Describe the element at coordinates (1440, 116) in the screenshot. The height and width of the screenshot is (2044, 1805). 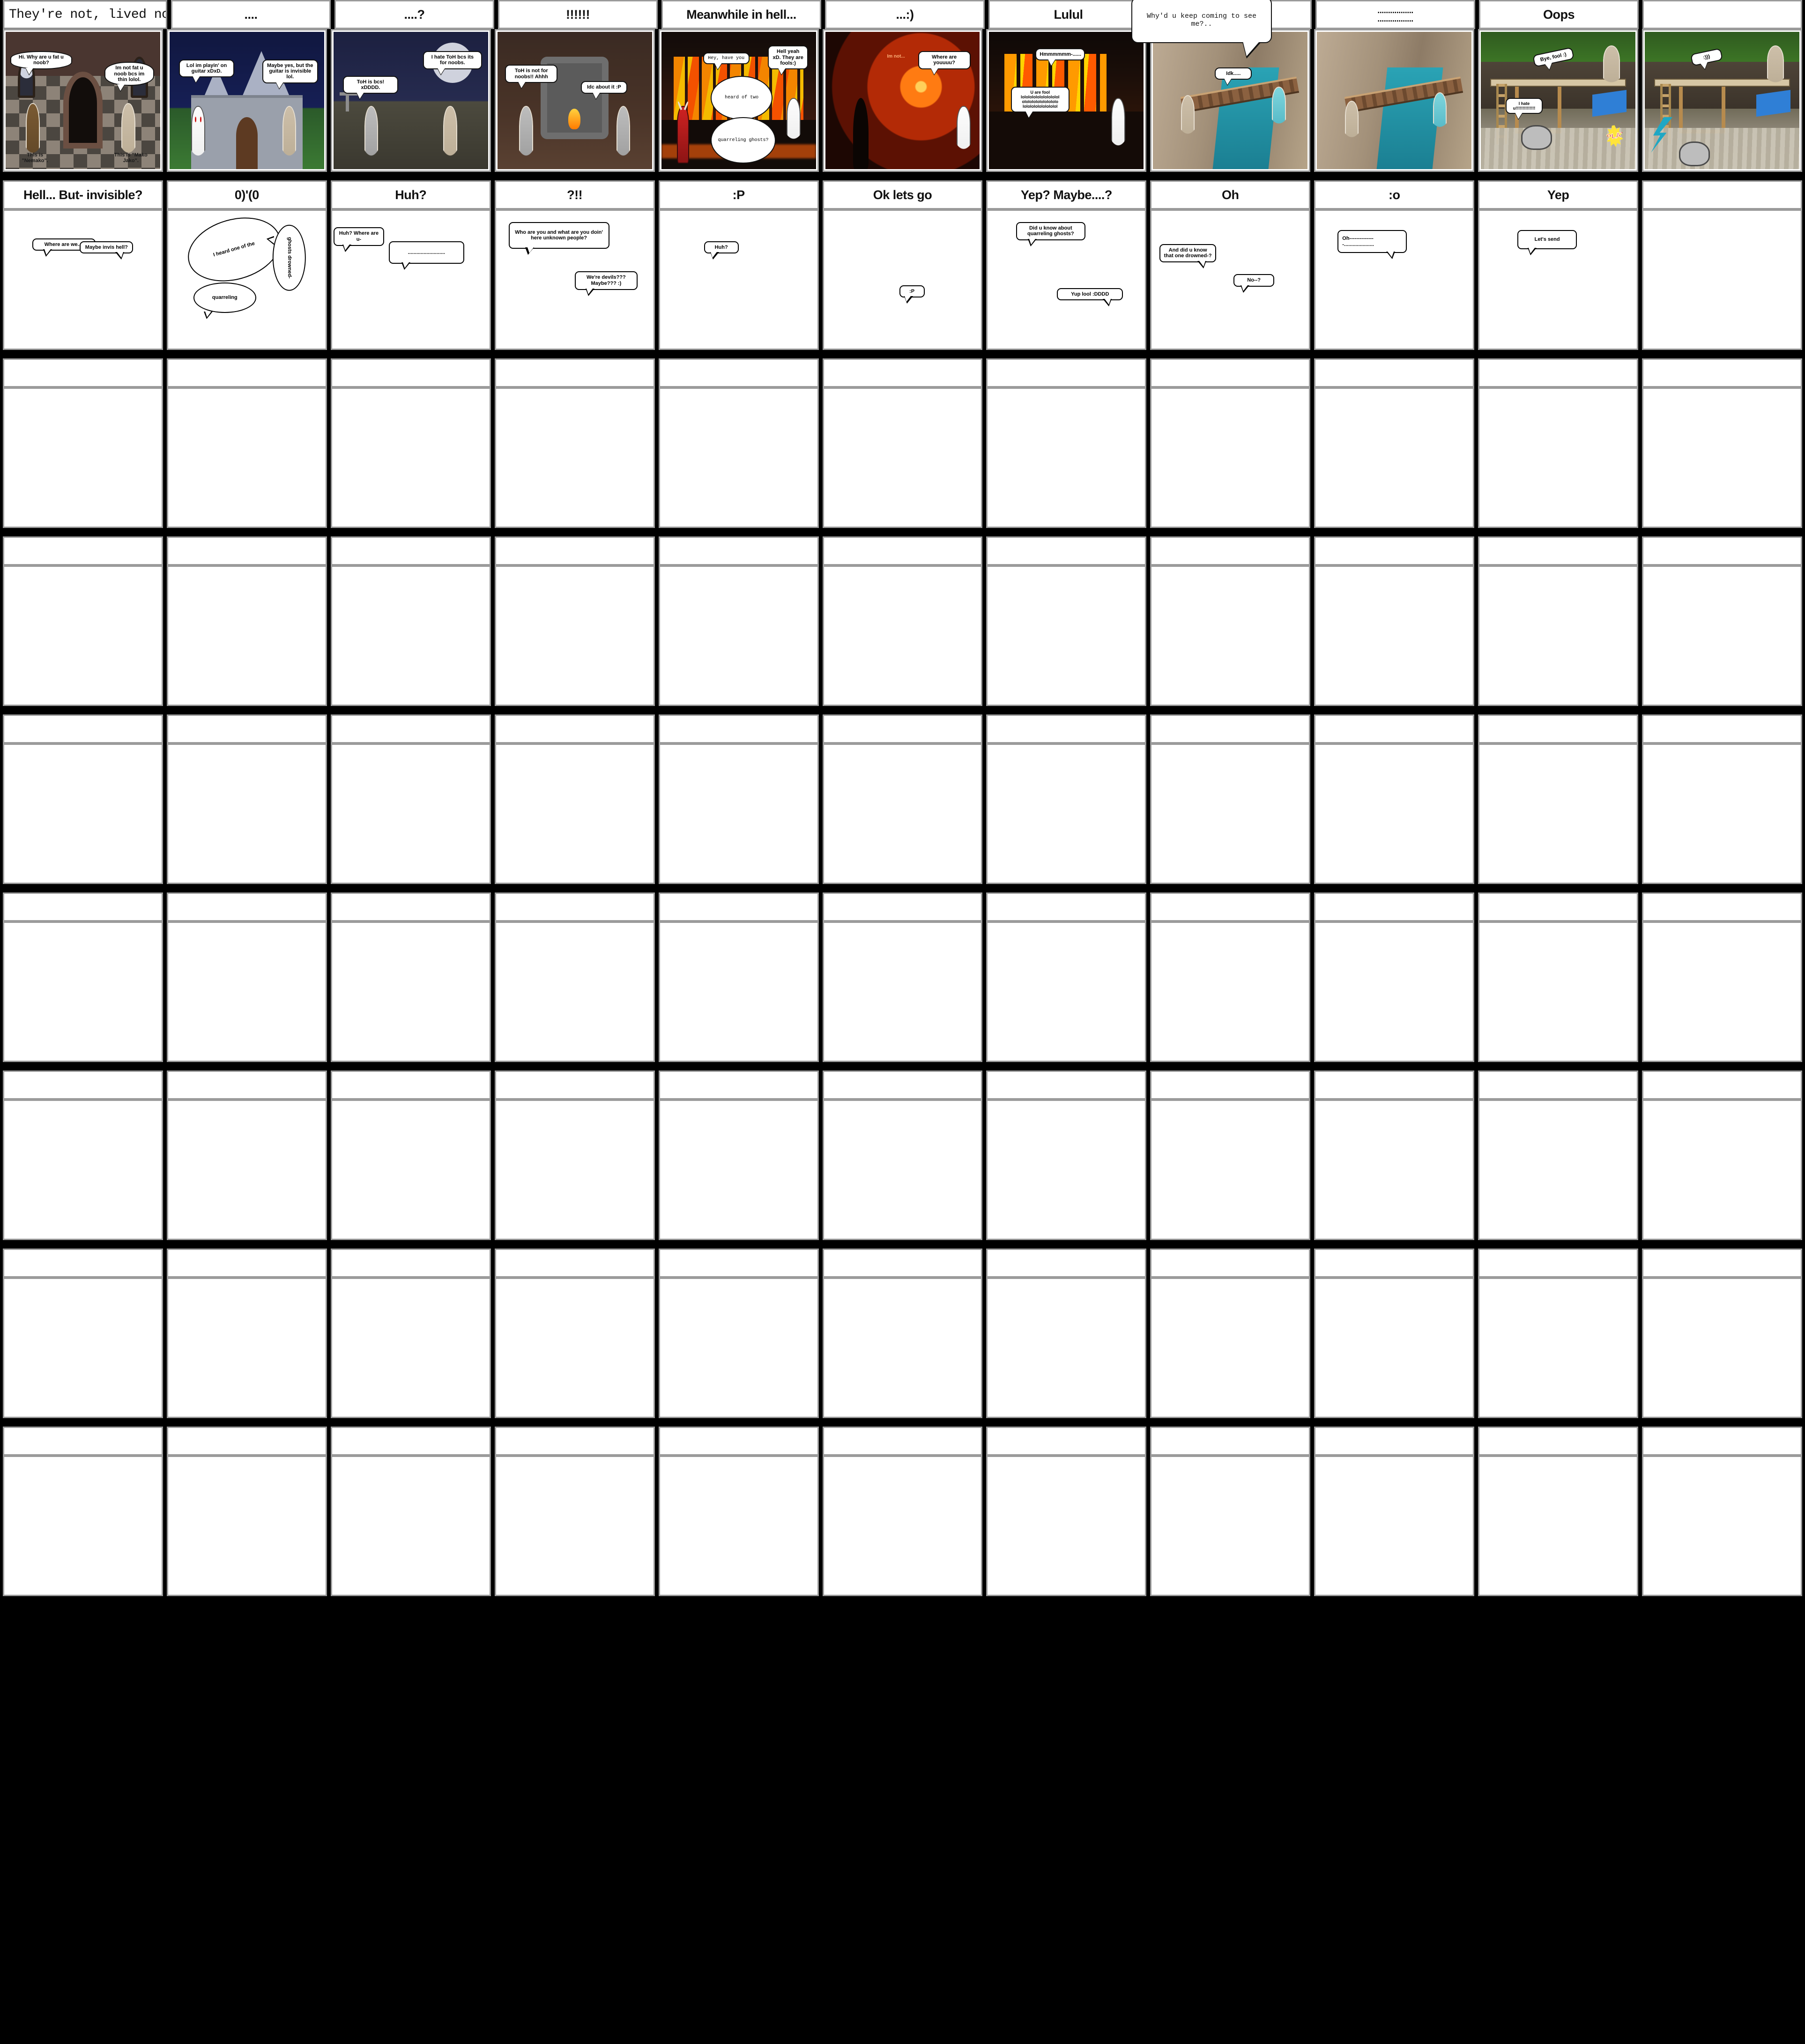
I see `character-water-ghost` at that location.